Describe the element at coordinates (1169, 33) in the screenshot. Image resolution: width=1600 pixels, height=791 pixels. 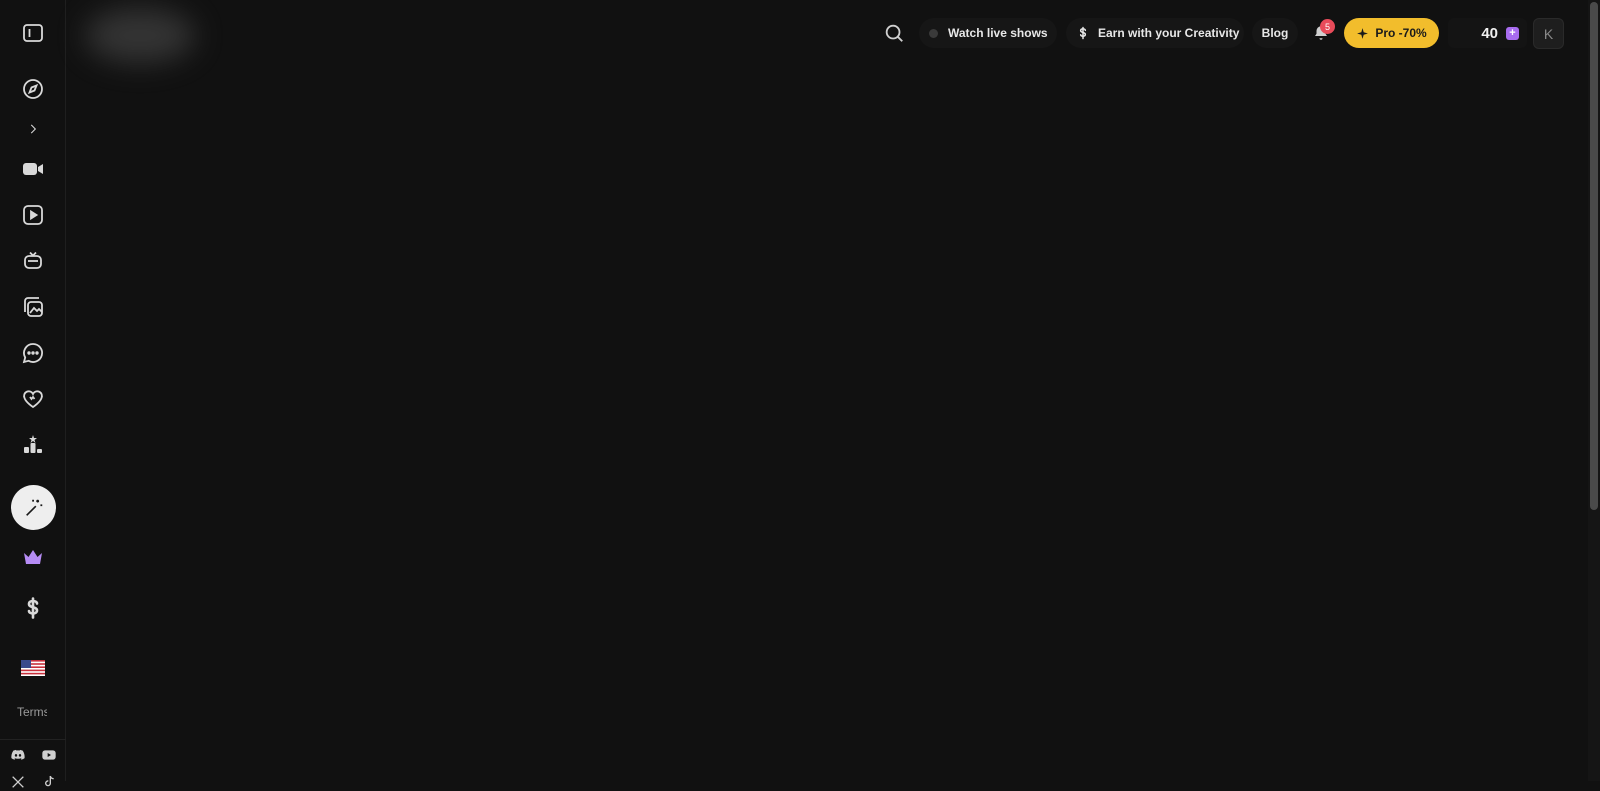
I see `earn-label: Earn with your Creativity` at that location.